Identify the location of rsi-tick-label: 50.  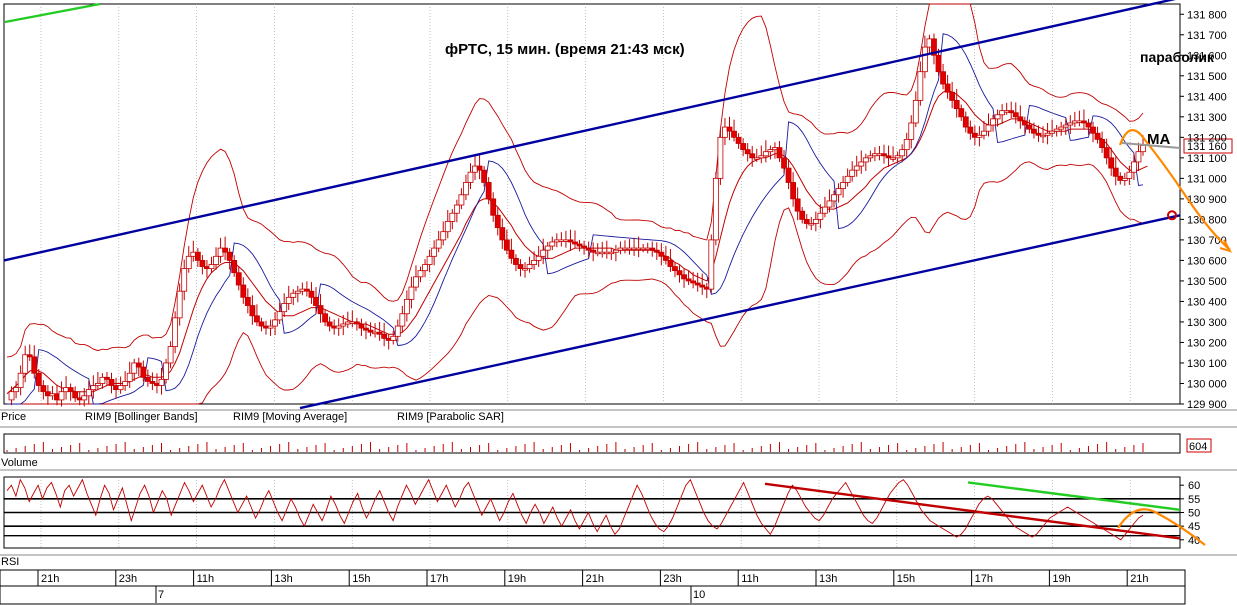
(1194, 514).